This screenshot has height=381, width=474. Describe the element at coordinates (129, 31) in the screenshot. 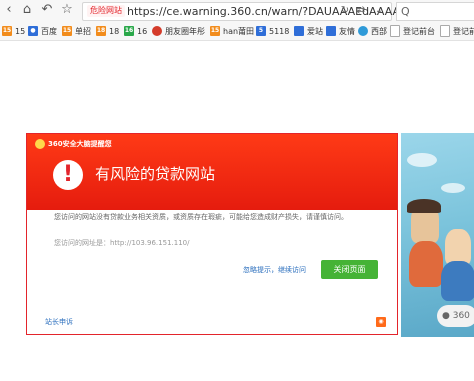

I see `16-icon: 16` at that location.